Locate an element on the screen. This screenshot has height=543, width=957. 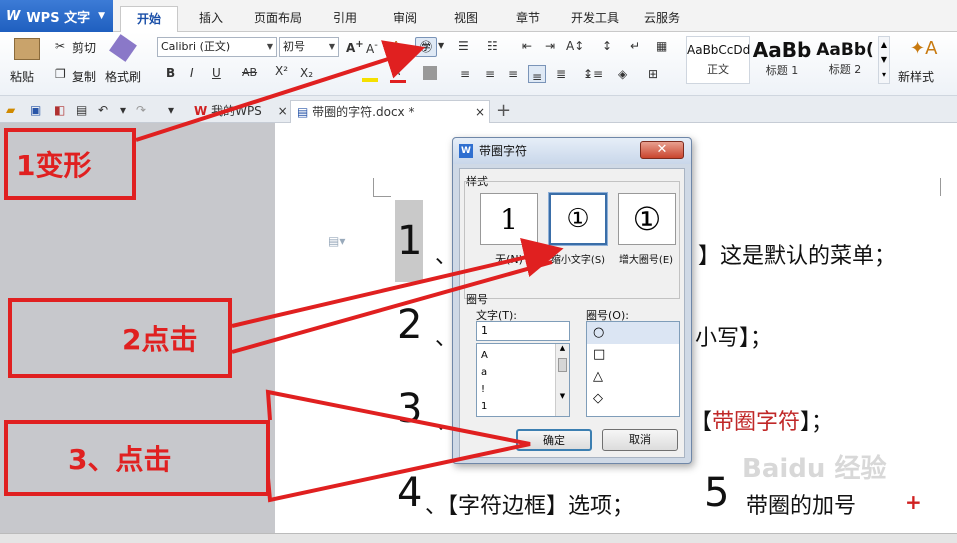
arrow-to-shrink-option is located at coordinates (397, 282).